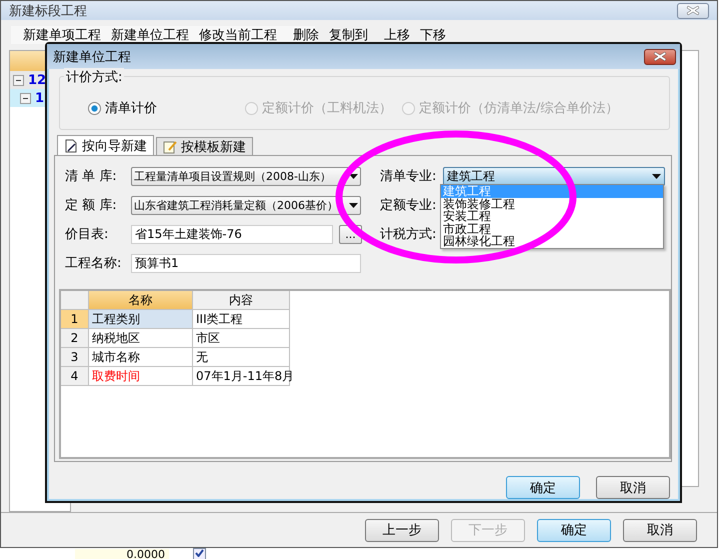  I want to click on toolbar-button: 复制到, so click(348, 35).